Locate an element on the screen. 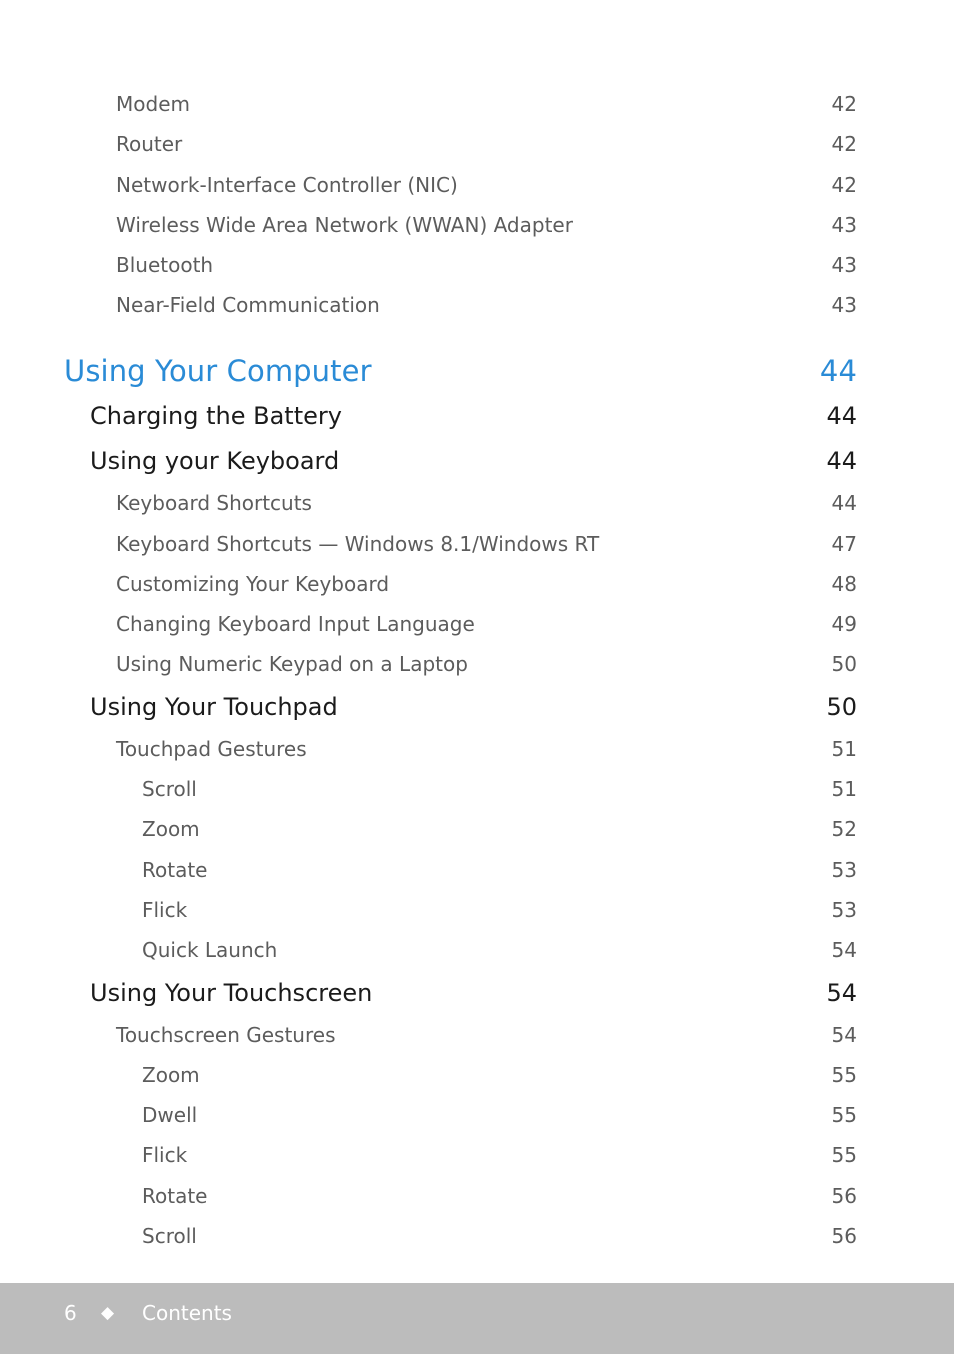  toc-chapter-page: 44 is located at coordinates (838, 371).